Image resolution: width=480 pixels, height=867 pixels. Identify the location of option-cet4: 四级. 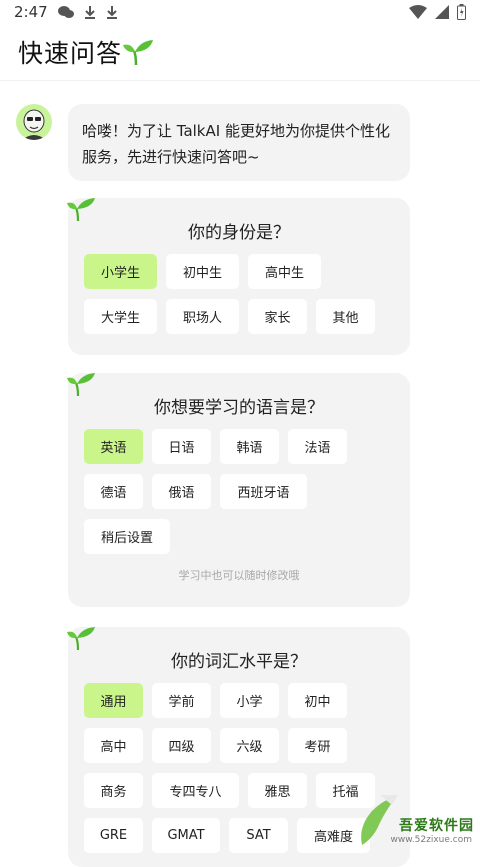
(181, 745).